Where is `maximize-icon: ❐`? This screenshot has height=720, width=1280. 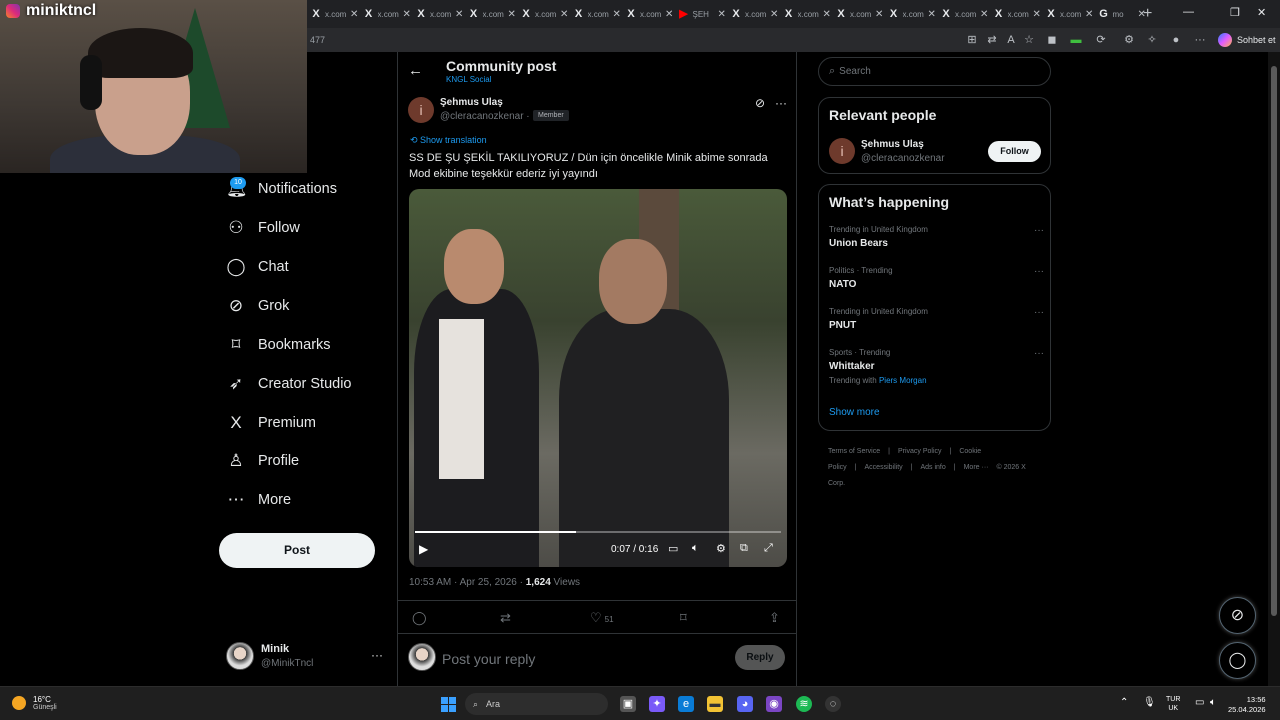 maximize-icon: ❐ is located at coordinates (1235, 12).